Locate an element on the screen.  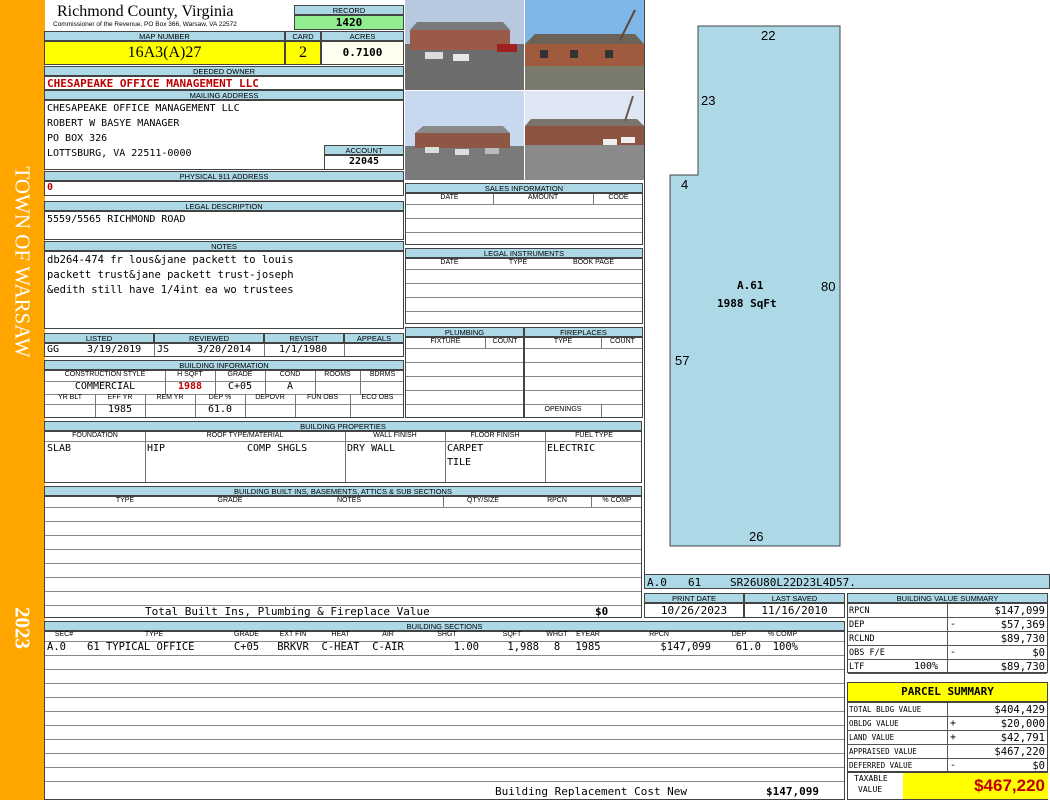
bi-cond: A is located at coordinates (290, 386).